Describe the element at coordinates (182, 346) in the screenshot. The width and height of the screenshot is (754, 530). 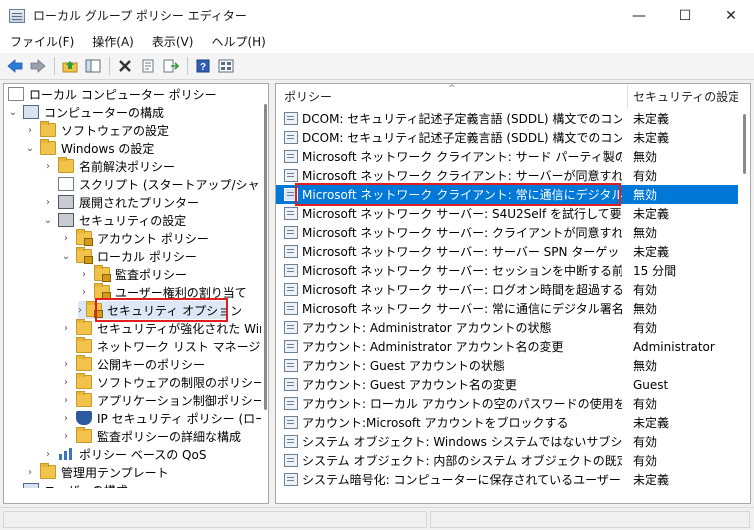
I see `tree-item-label: ネットワーク リスト マネージャー ポリシー` at that location.